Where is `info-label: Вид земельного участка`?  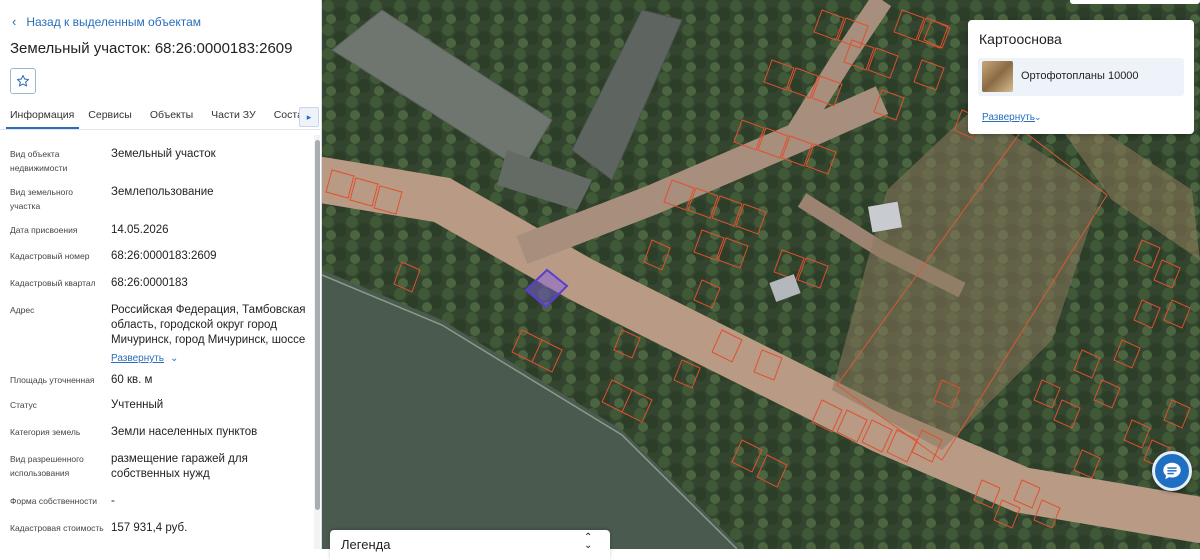
info-label: Вид земельного участка is located at coordinates (42, 199).